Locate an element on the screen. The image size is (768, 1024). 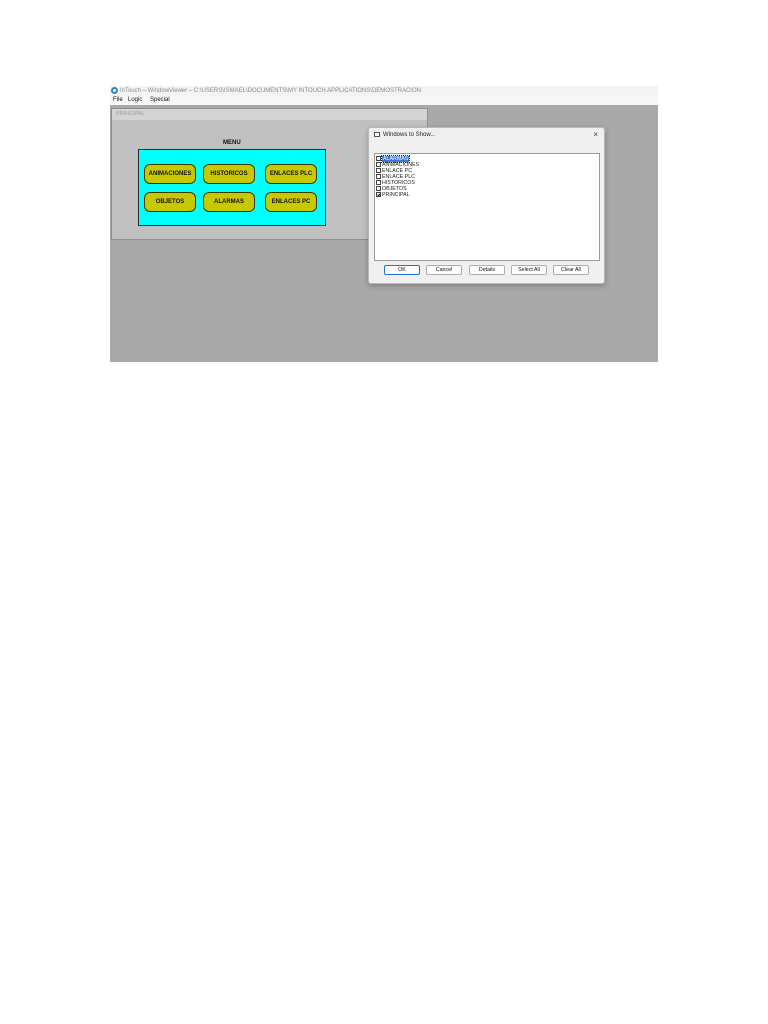
objetos-button: OBJETOS is located at coordinates (170, 202).